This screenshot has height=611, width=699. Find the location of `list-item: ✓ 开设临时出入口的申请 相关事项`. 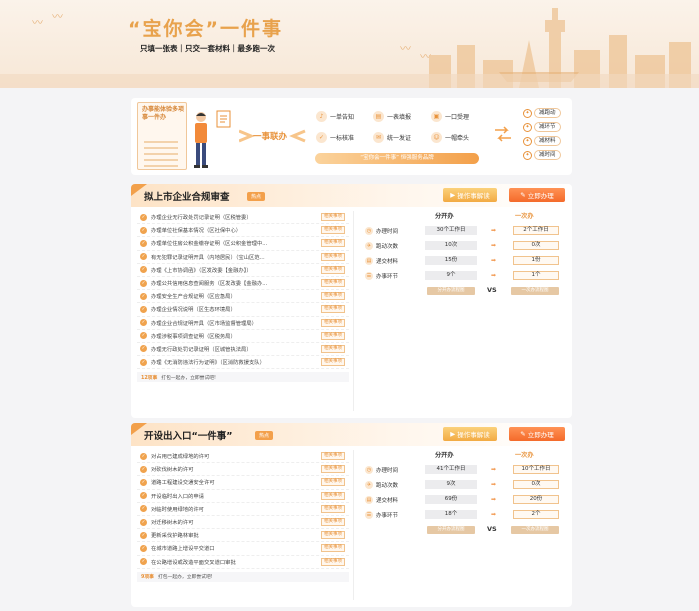

list-item: ✓ 开设临时出入口的申请 相关事项 is located at coordinates (243, 496).